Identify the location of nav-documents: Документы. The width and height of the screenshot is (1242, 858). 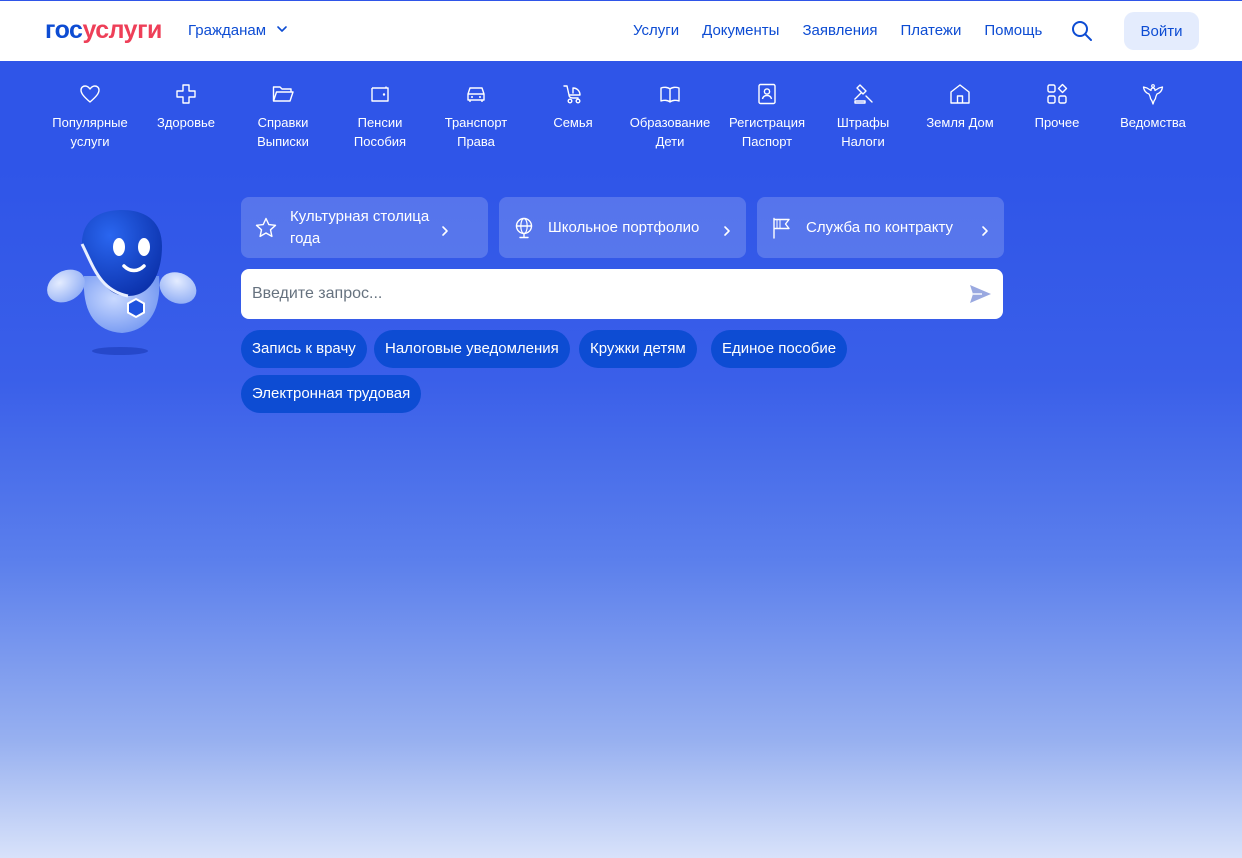
(740, 31).